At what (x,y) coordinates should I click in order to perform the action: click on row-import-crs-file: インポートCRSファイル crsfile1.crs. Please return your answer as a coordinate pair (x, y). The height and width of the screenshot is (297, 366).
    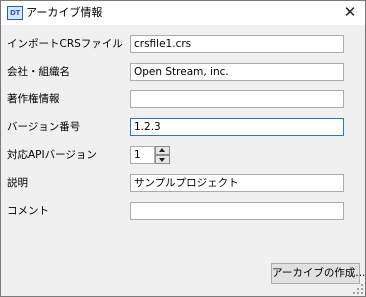
    Looking at the image, I should click on (183, 44).